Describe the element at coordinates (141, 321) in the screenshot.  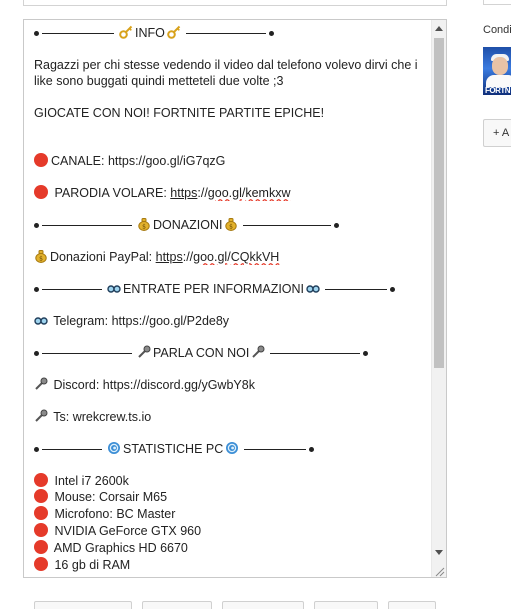
I see `telegram-text: Telegram: https://goo.gl/P2de8y` at that location.